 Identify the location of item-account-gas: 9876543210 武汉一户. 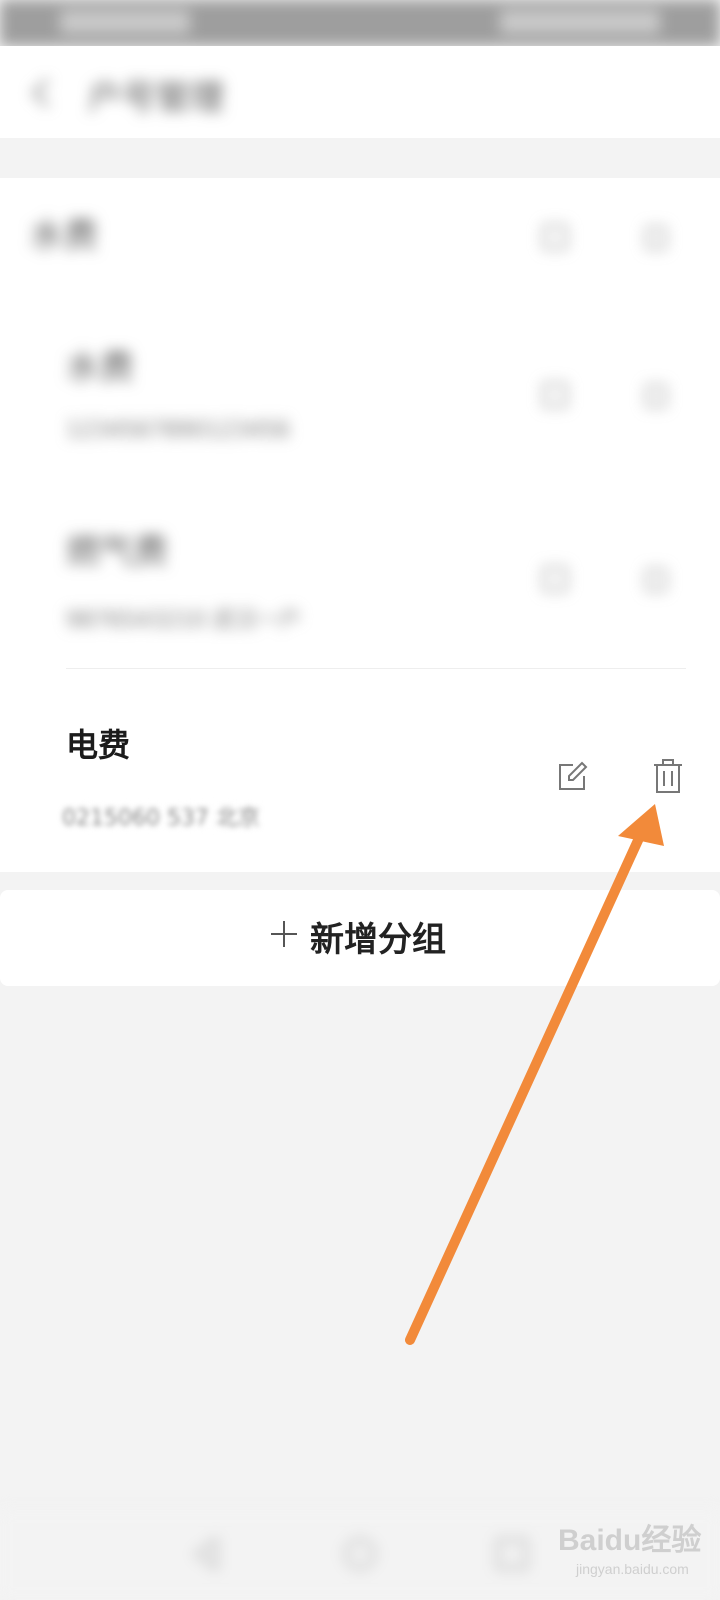
(183, 620).